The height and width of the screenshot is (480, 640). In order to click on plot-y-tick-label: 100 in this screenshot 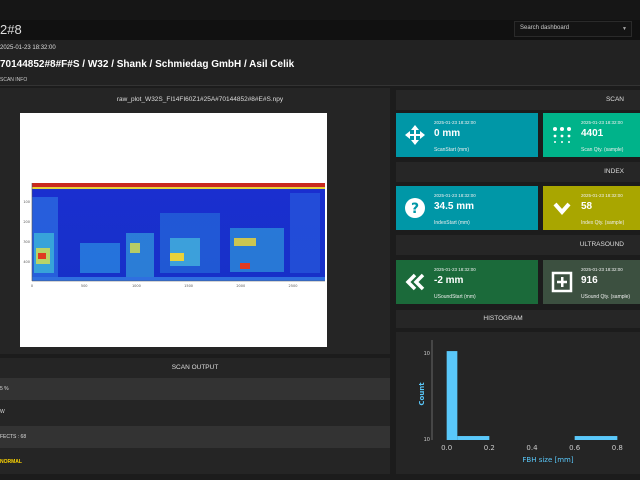, I will do `click(26, 202)`.